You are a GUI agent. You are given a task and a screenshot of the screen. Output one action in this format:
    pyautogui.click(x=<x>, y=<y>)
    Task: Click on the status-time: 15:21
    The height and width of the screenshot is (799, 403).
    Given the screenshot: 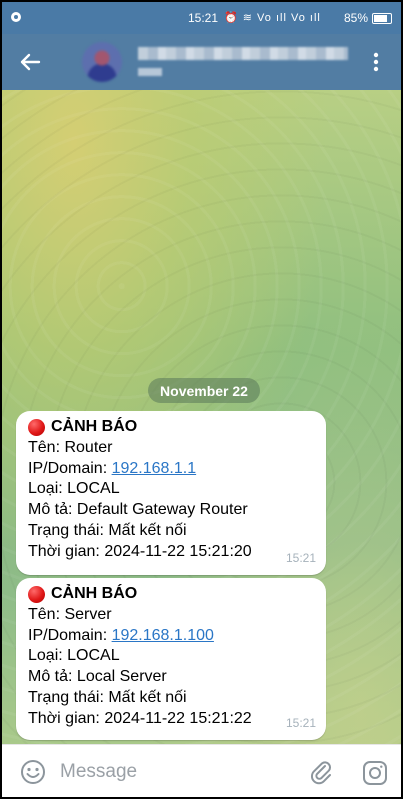 What is the action you would take?
    pyautogui.click(x=203, y=18)
    